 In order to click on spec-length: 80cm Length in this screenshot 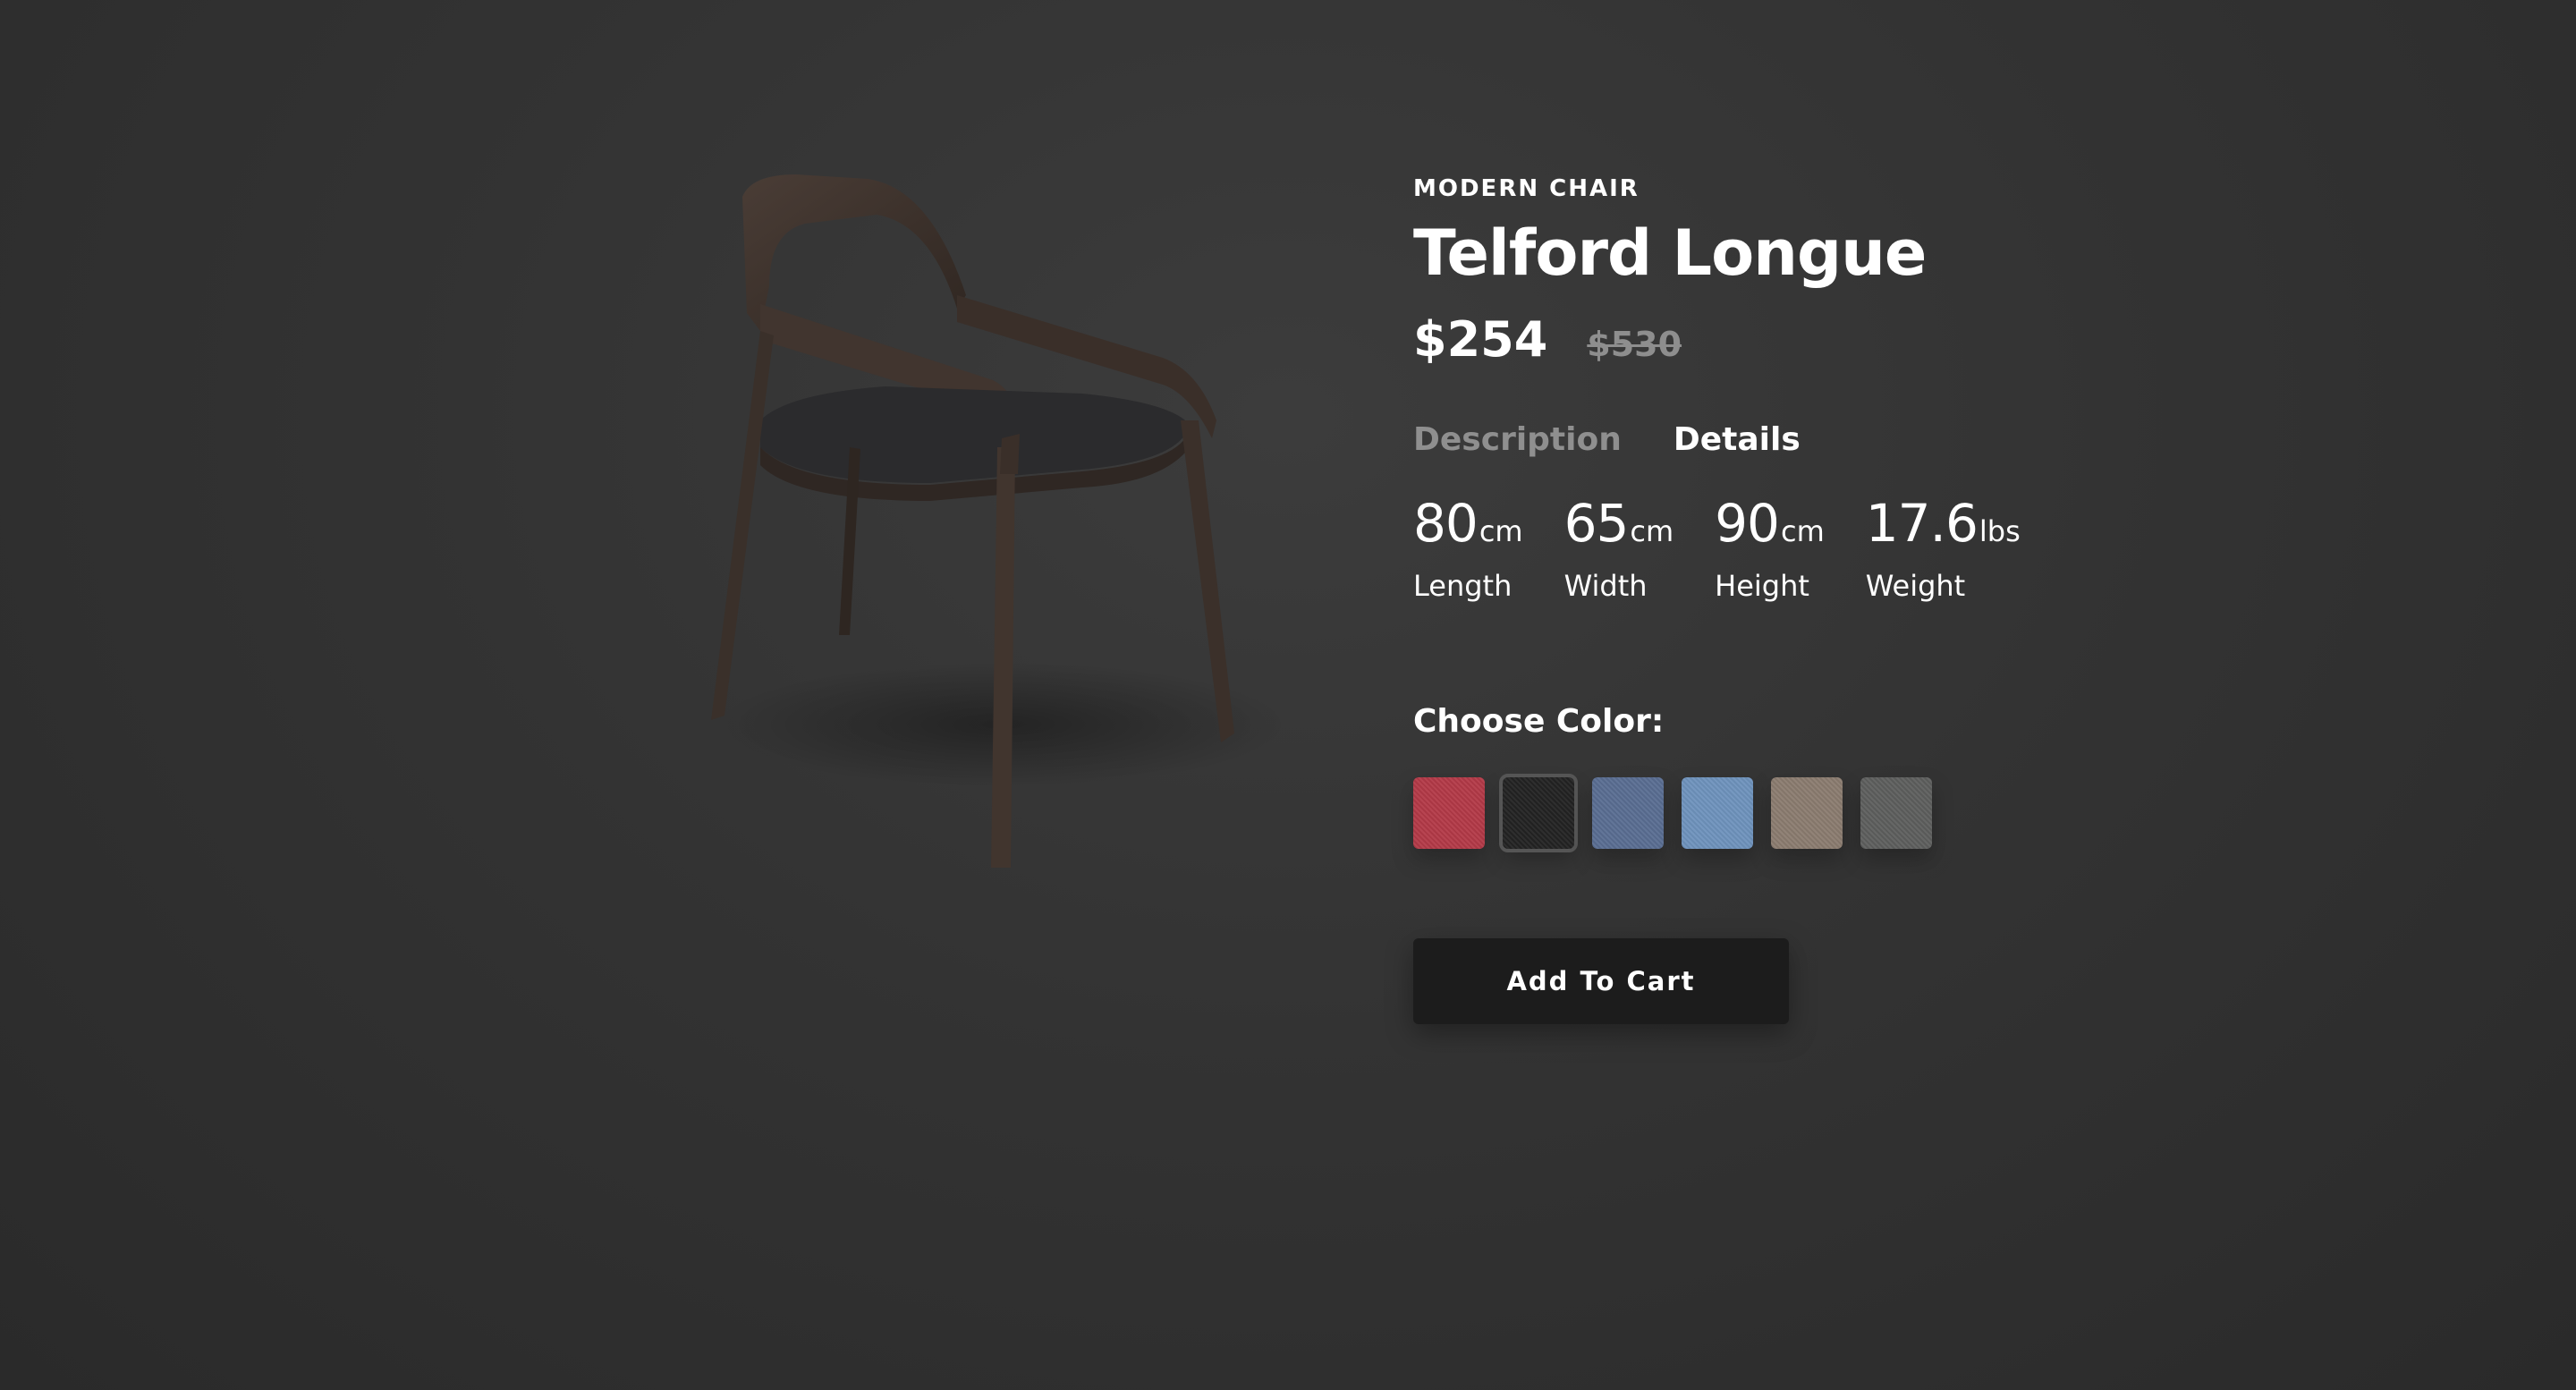, I will do `click(1468, 550)`.